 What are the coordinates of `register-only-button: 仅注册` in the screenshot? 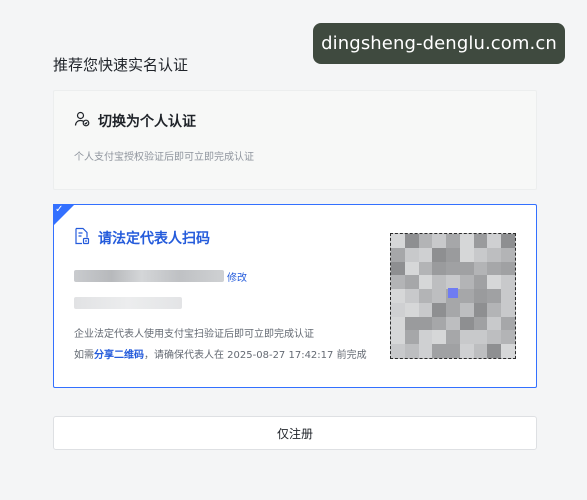 It's located at (295, 433).